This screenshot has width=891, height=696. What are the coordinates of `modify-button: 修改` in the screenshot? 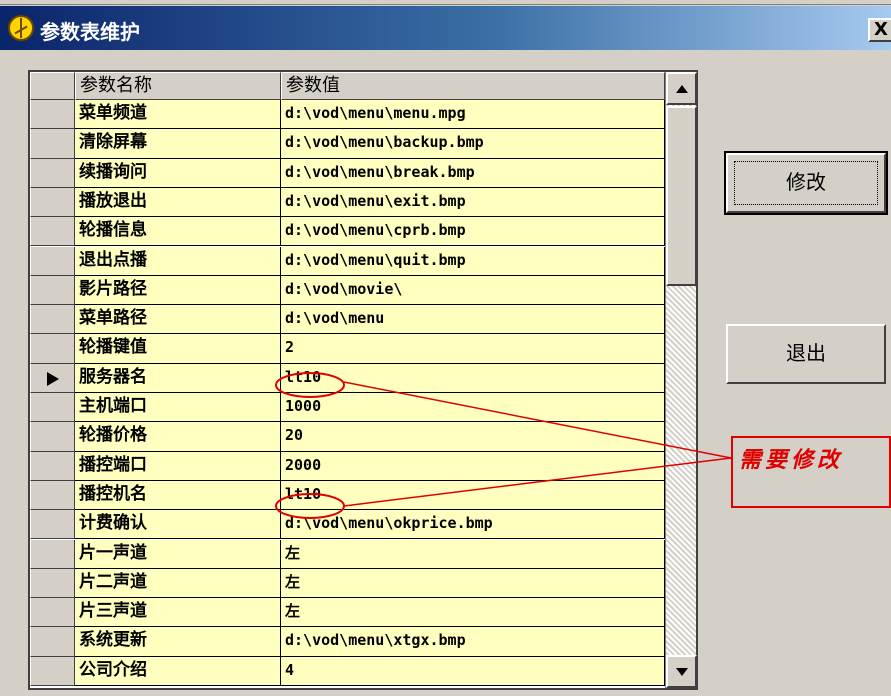 It's located at (806, 183).